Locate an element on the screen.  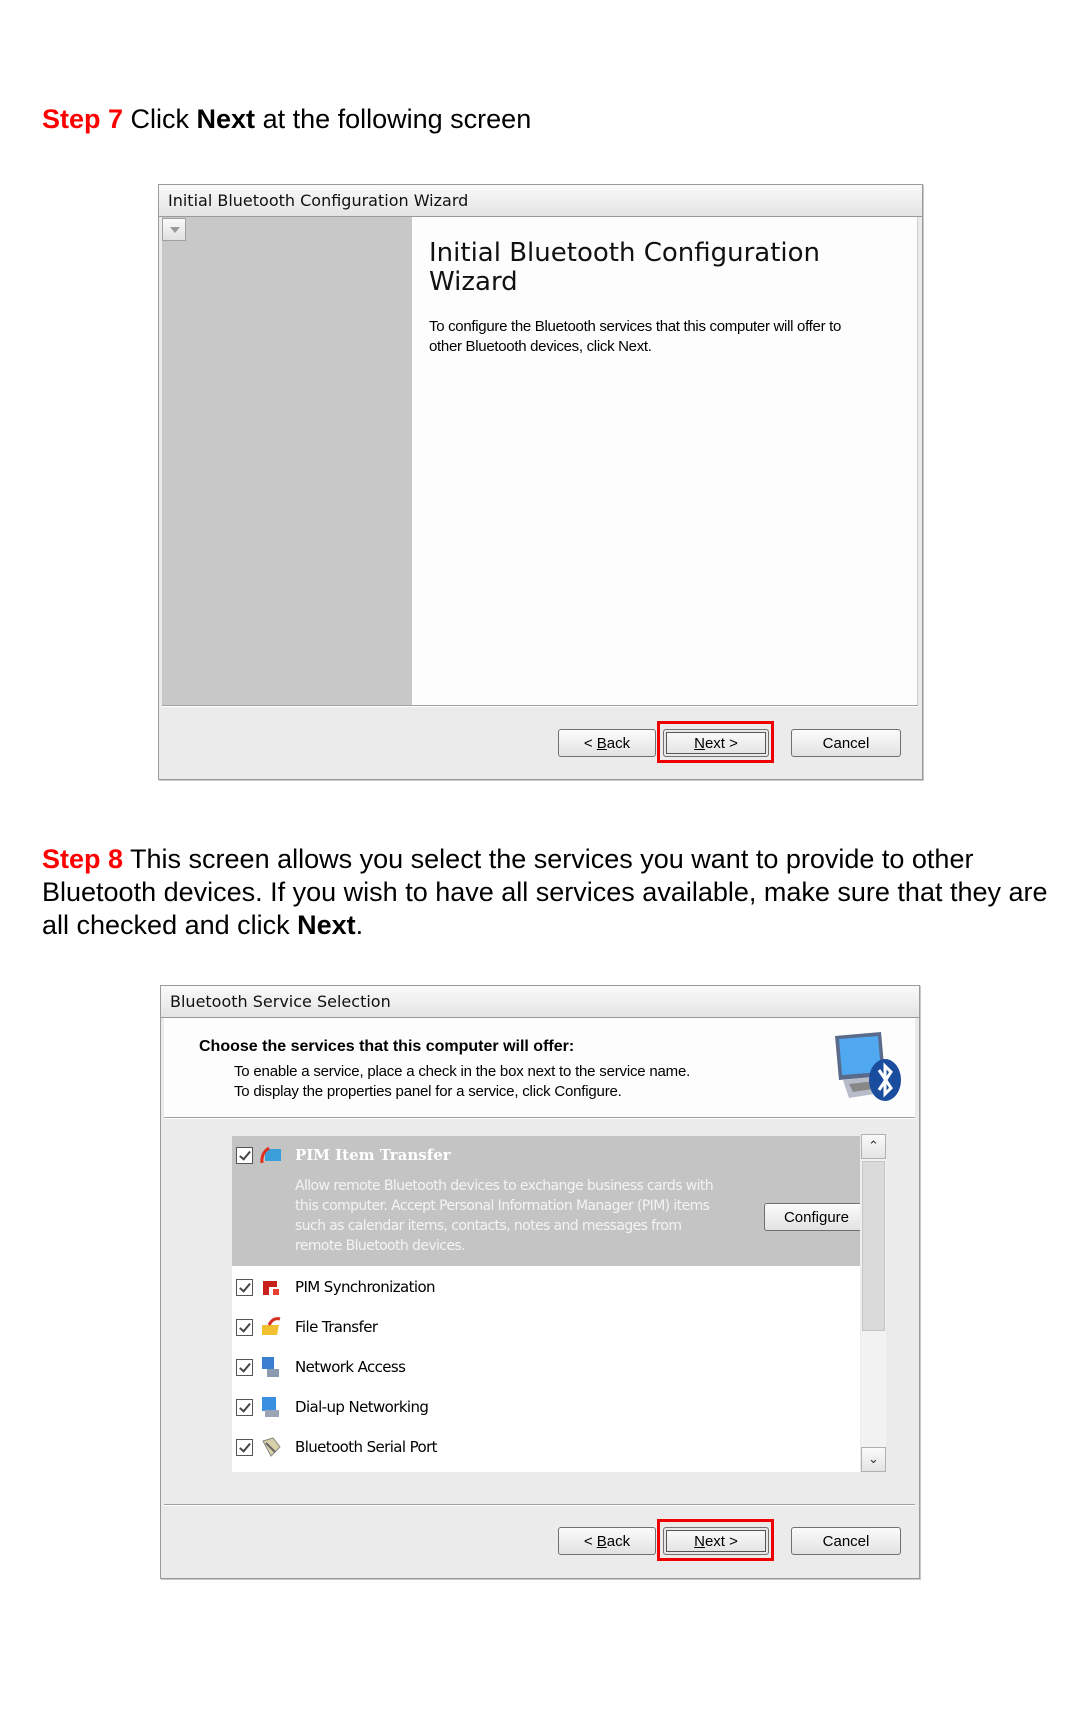
service-name: Bluetooth Serial Port is located at coordinates (366, 1447).